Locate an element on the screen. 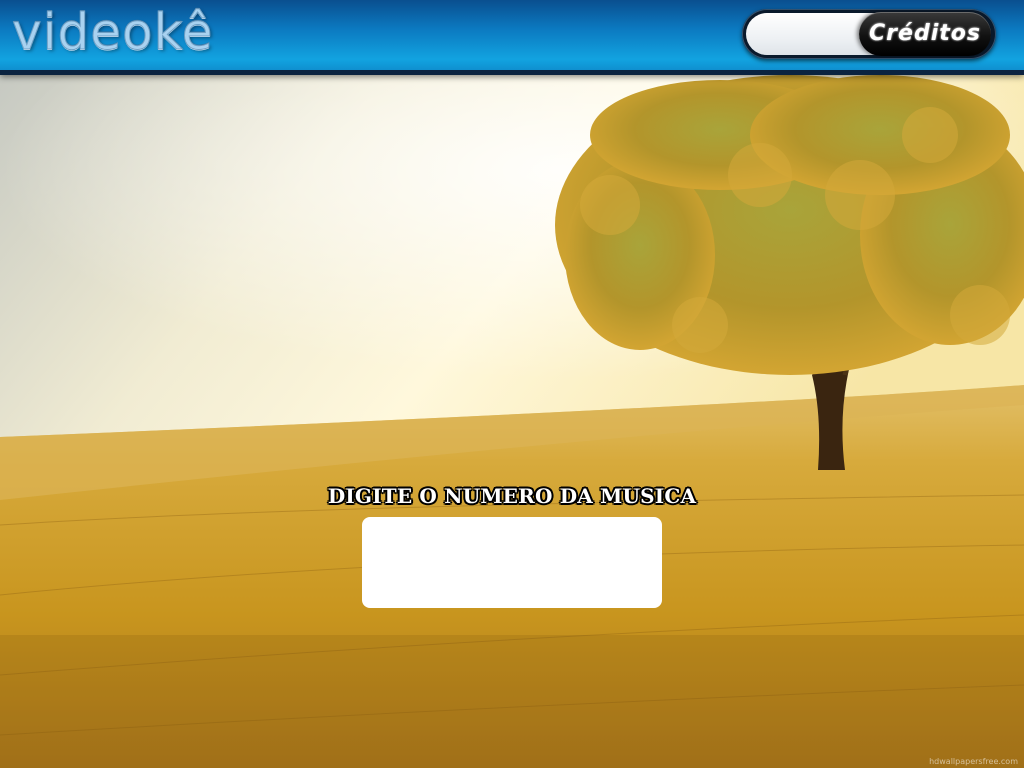 The image size is (1024, 768). credits-control: Créditos is located at coordinates (869, 34).